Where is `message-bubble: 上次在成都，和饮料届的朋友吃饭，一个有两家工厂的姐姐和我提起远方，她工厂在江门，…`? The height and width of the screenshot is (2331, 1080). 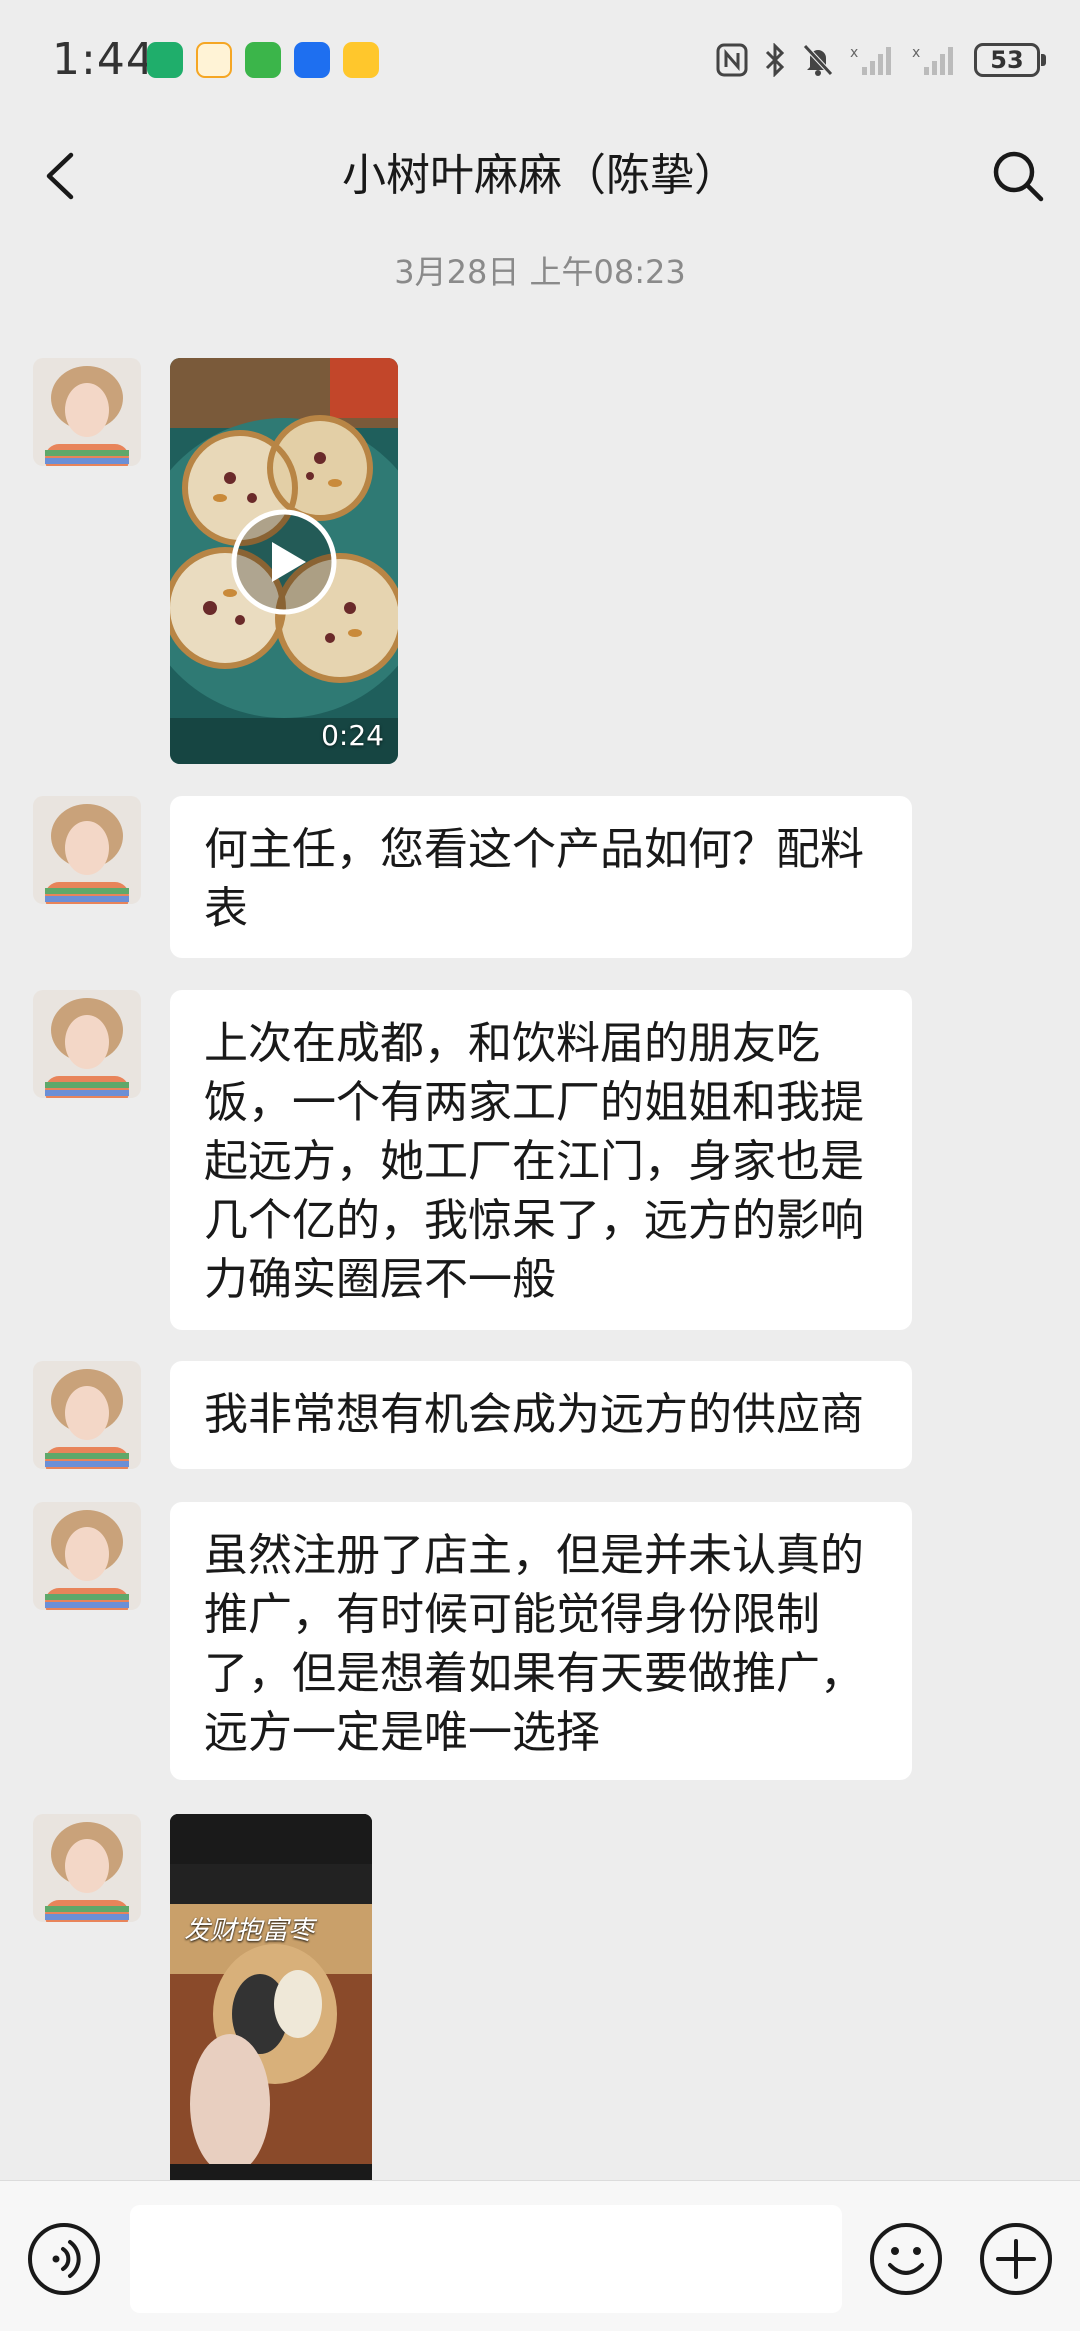
message-bubble: 上次在成都，和饮料届的朋友吃饭，一个有两家工厂的姐姐和我提起远方，她工厂在江门，… is located at coordinates (541, 1160).